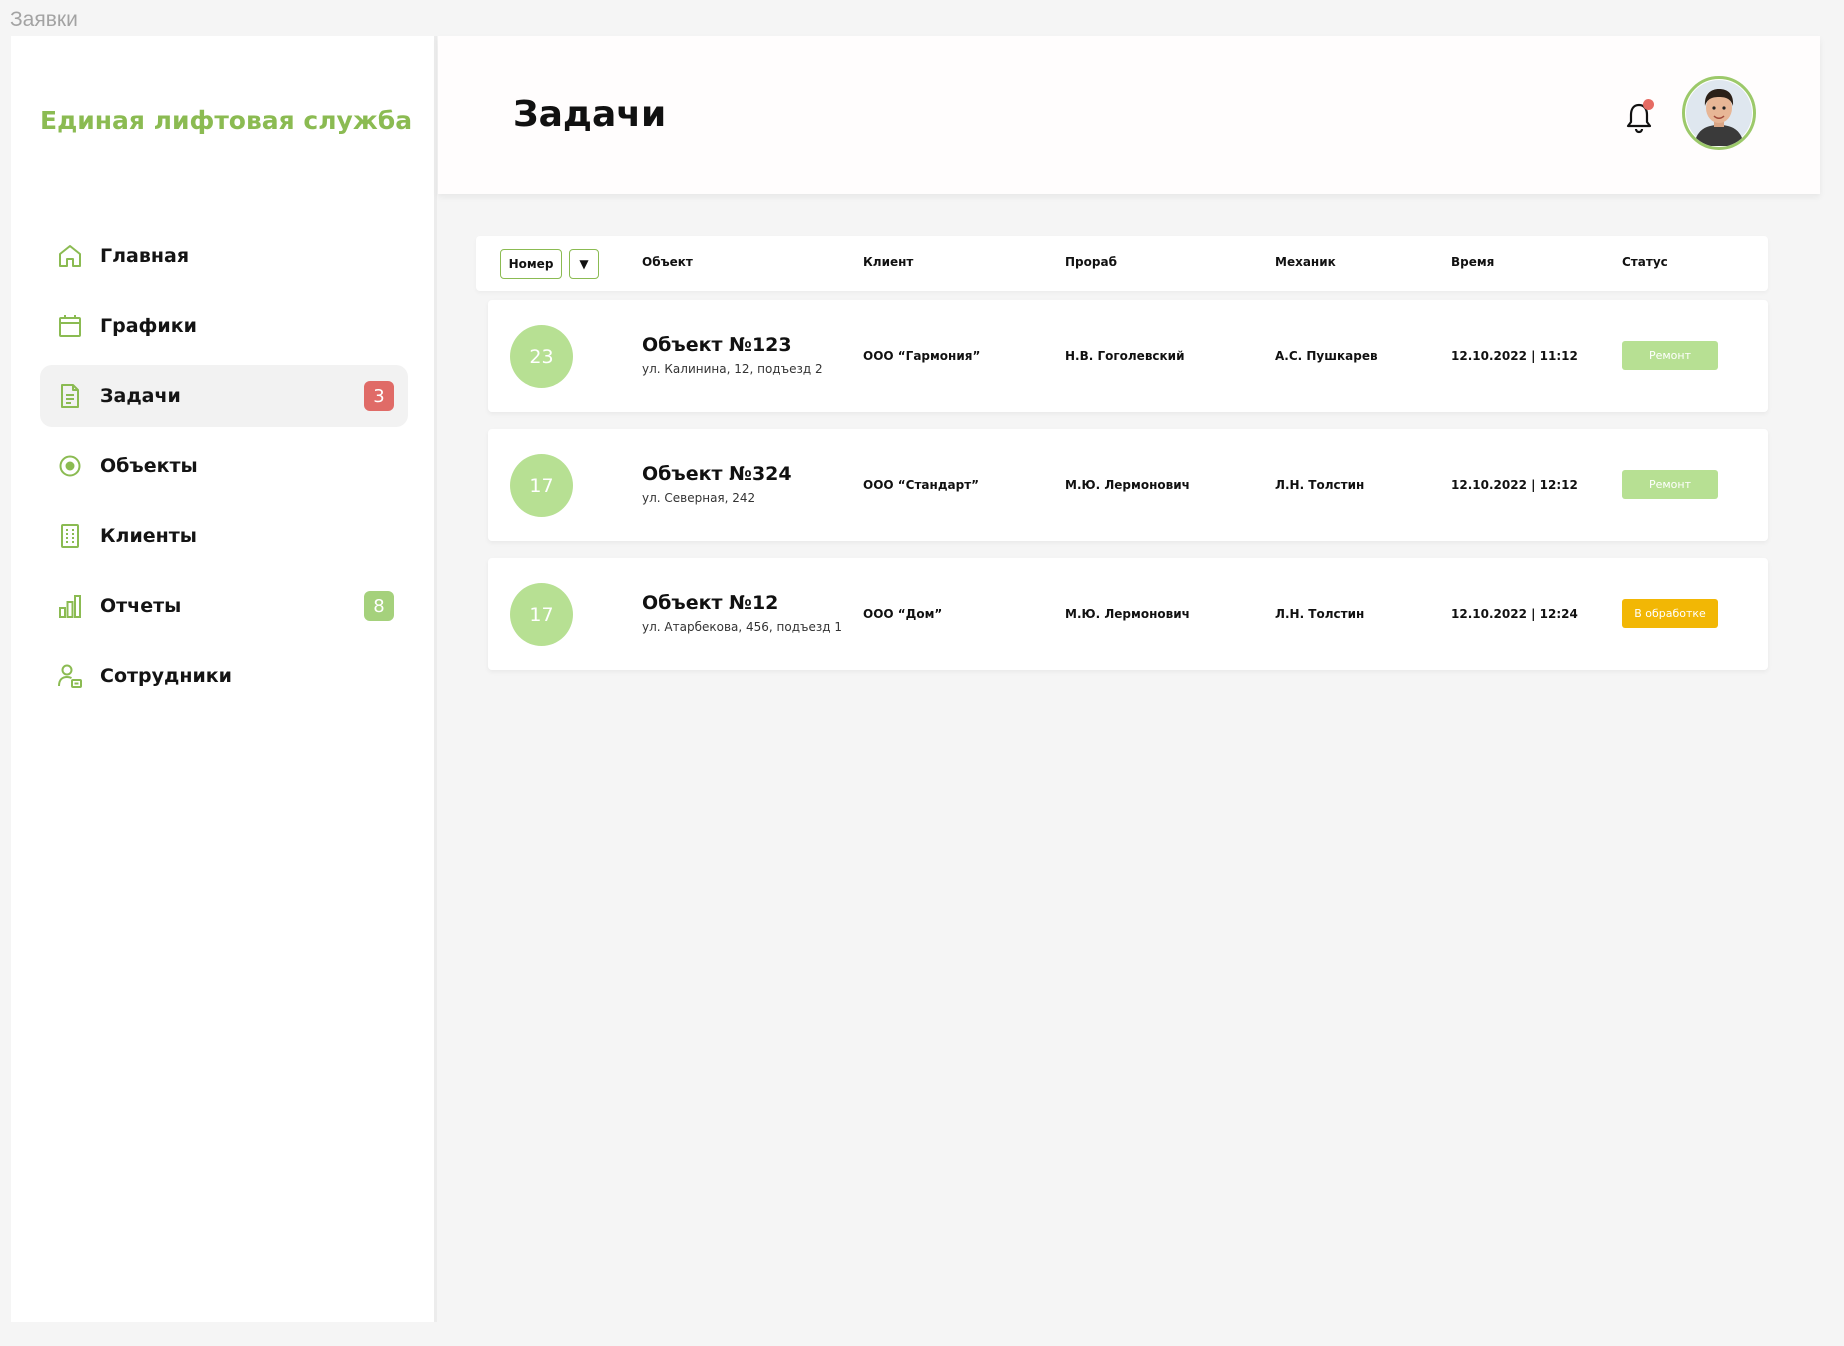  What do you see at coordinates (710, 603) in the screenshot?
I see `object-title: Объект №12` at bounding box center [710, 603].